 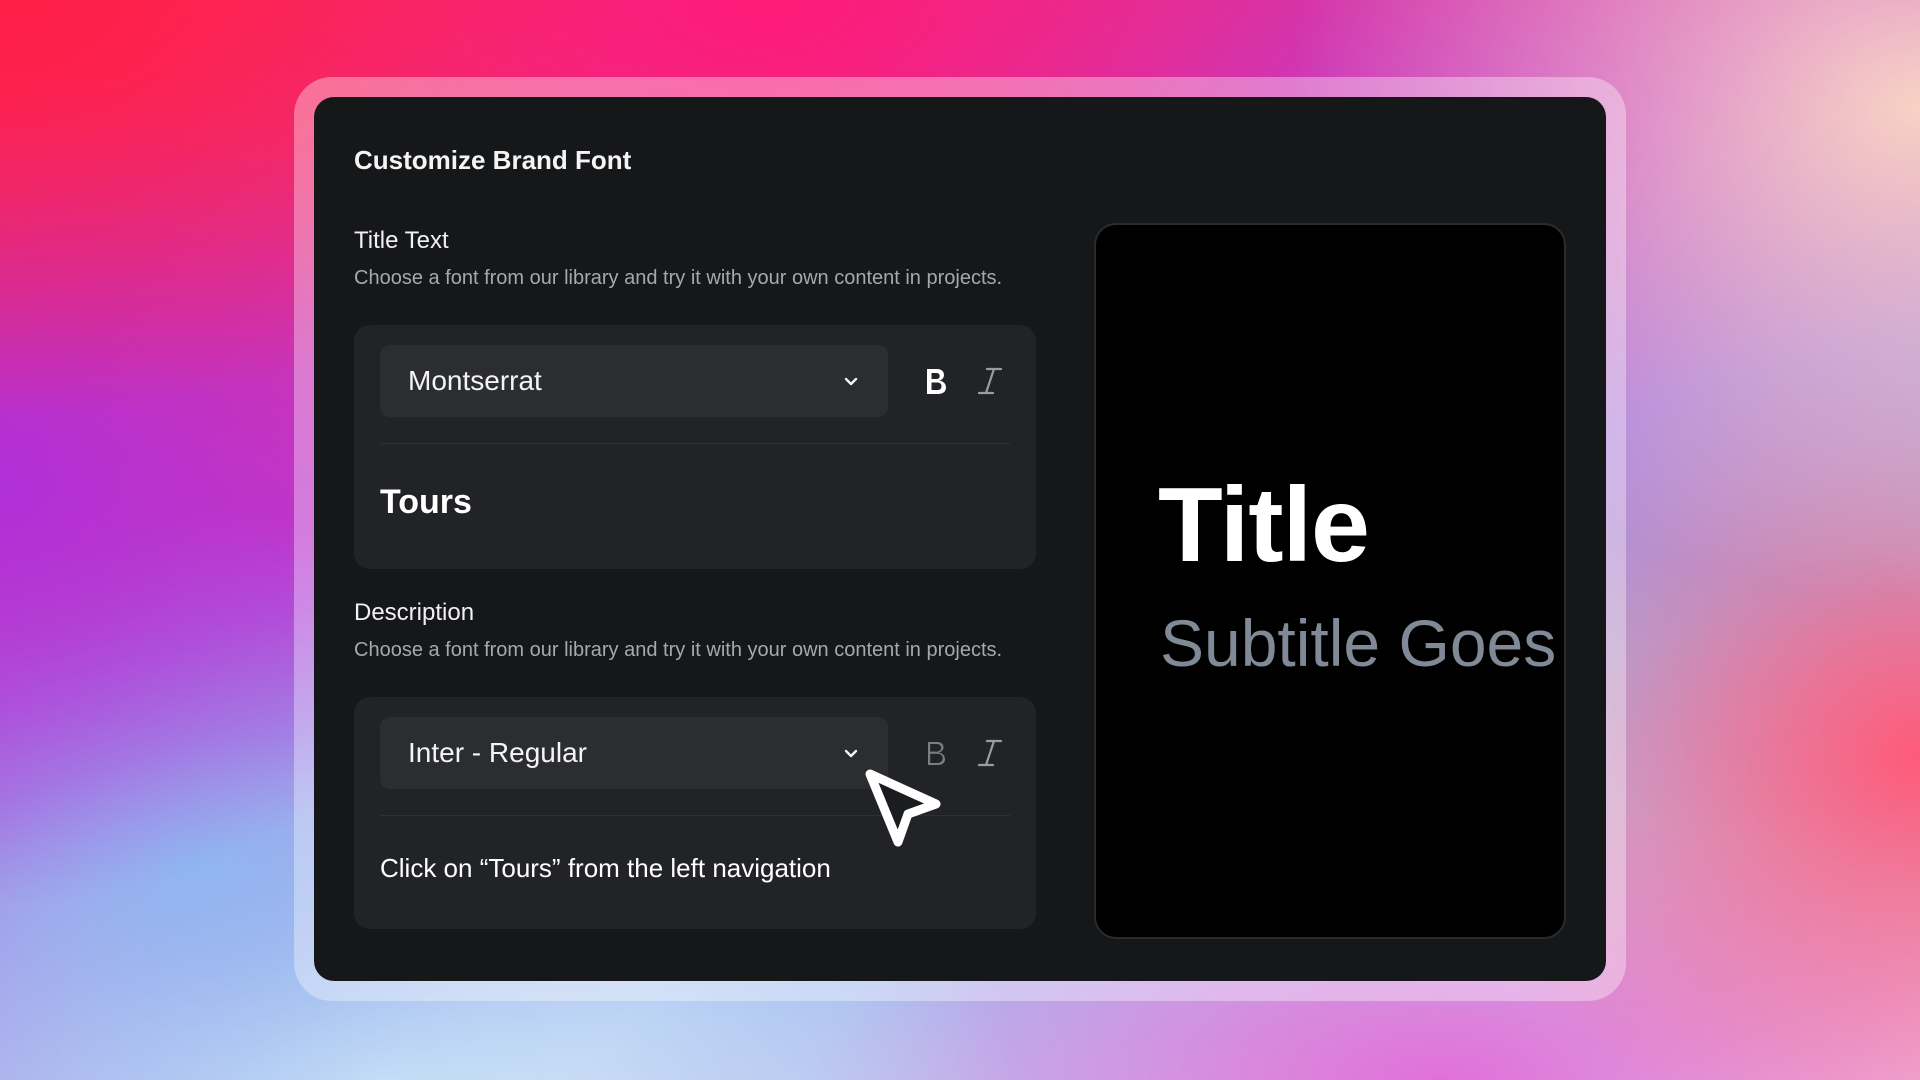 What do you see at coordinates (903, 808) in the screenshot?
I see `mouse-cursor-icon` at bounding box center [903, 808].